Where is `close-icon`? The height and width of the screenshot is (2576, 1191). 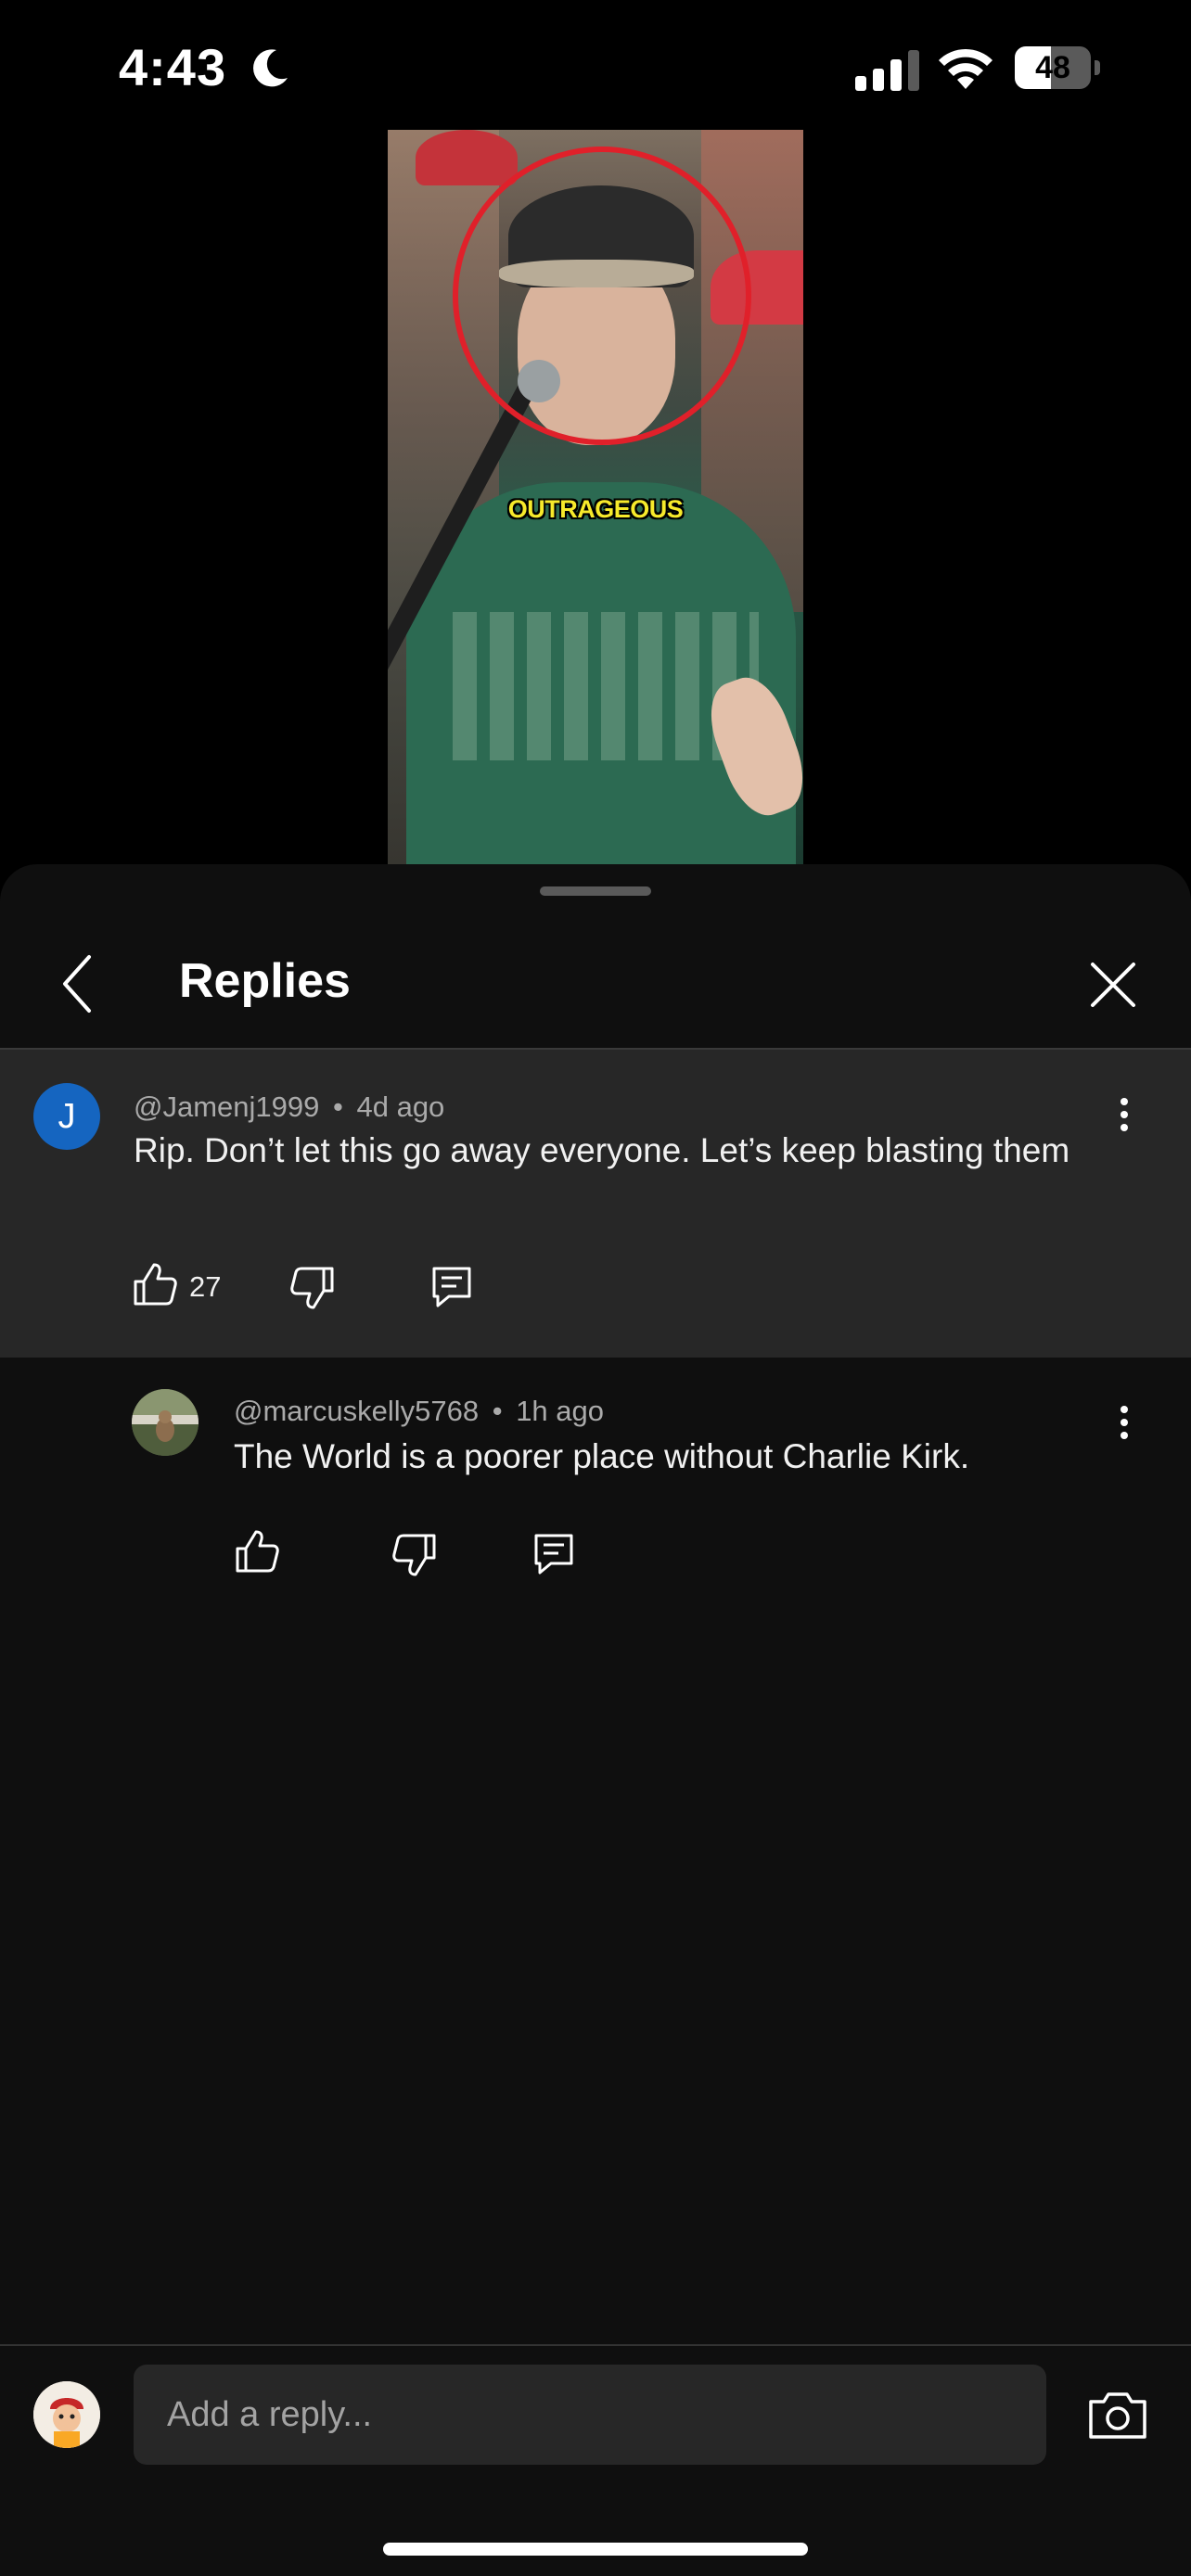
close-icon is located at coordinates (1113, 985).